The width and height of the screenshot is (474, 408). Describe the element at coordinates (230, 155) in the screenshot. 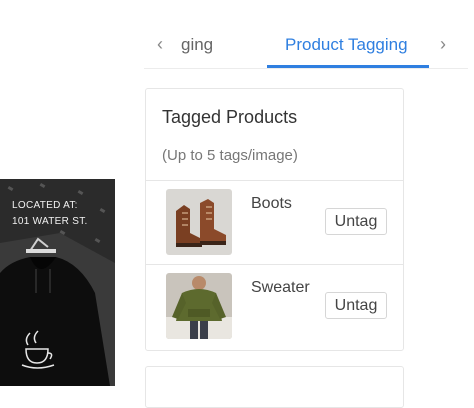

I see `card-subtitle: (Up to 5 tags/image)` at that location.